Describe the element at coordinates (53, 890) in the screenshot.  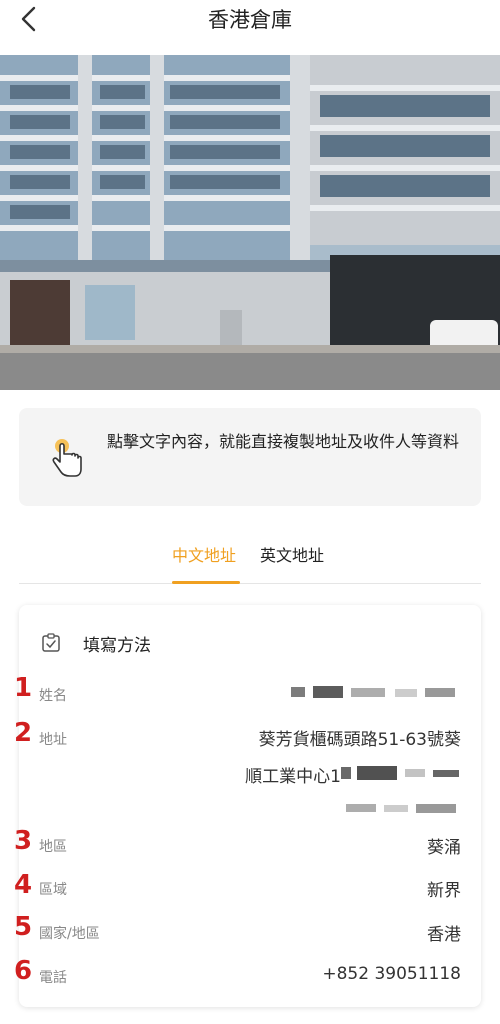
I see `region-label: 區域` at that location.